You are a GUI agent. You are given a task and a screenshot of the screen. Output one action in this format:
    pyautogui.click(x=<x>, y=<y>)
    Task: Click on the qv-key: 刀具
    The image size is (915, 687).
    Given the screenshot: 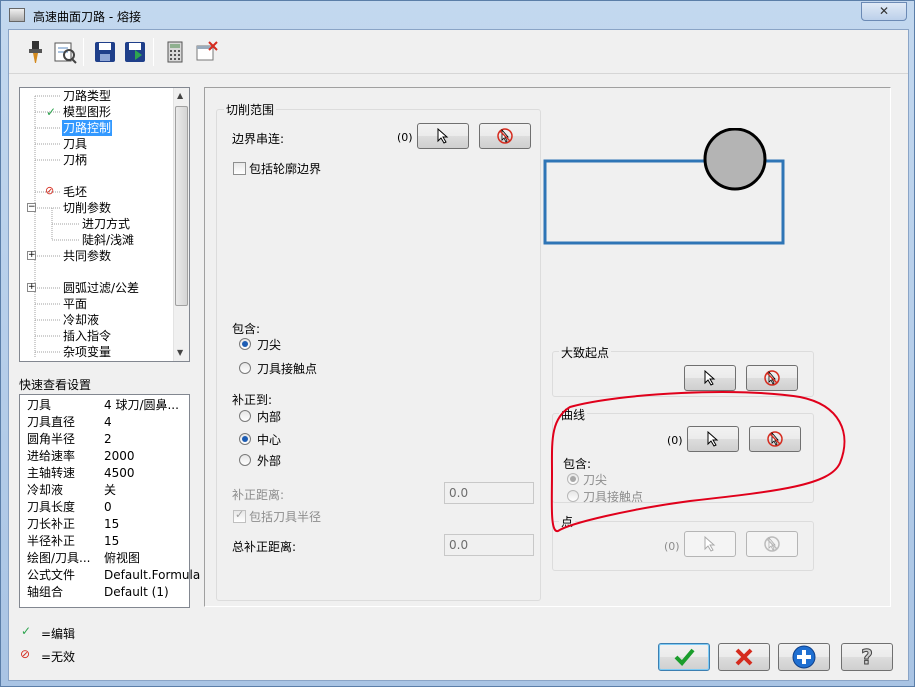 What is the action you would take?
    pyautogui.click(x=39, y=405)
    